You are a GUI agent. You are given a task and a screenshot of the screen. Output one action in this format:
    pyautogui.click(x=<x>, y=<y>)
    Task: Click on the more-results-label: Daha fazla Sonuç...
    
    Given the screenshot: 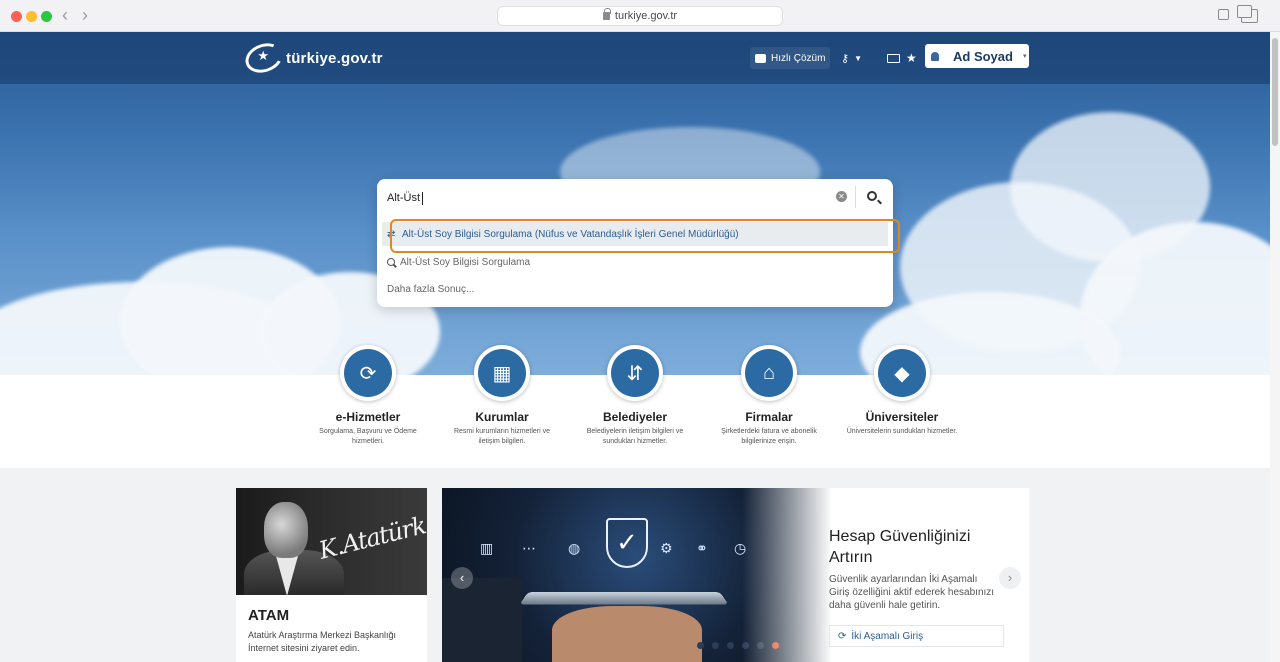 What is the action you would take?
    pyautogui.click(x=431, y=289)
    